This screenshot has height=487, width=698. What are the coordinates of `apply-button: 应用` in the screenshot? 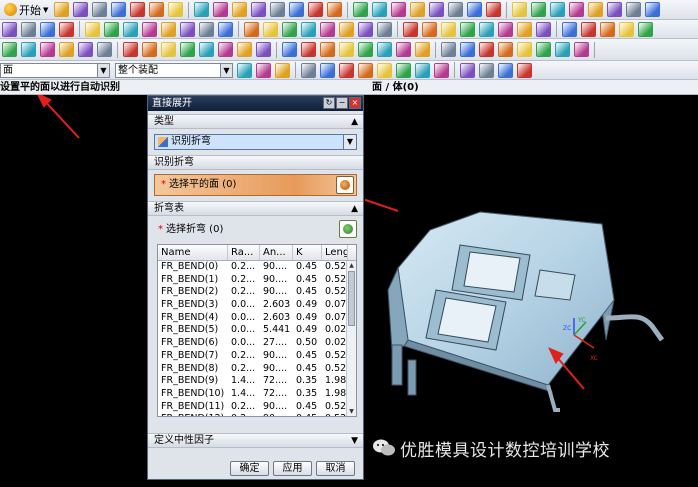 It's located at (292, 468).